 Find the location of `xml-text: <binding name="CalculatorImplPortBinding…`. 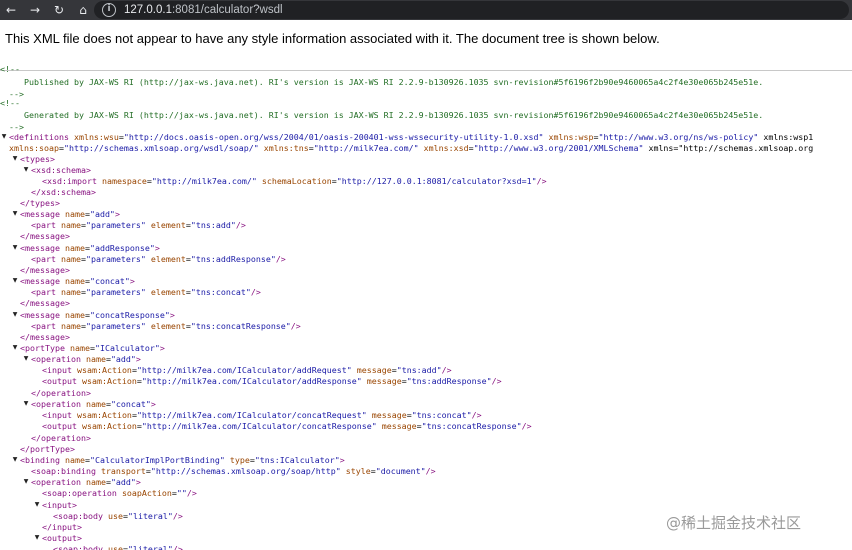

xml-text: <binding name="CalculatorImplPortBinding… is located at coordinates (182, 460).